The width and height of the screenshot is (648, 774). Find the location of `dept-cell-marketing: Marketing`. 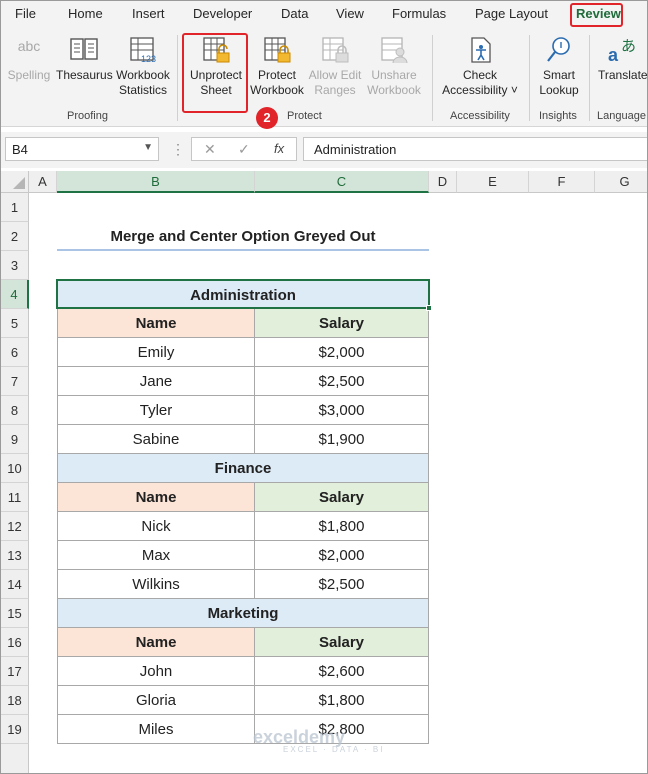

dept-cell-marketing: Marketing is located at coordinates (243, 613).